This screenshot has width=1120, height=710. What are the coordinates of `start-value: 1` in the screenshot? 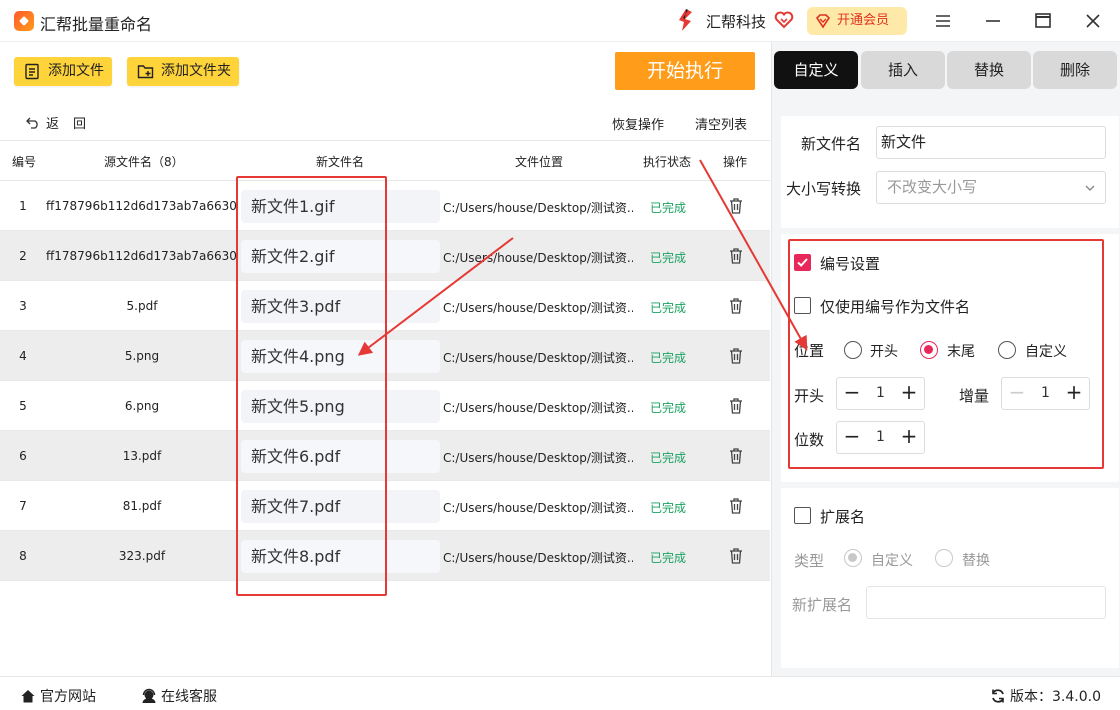 It's located at (880, 393).